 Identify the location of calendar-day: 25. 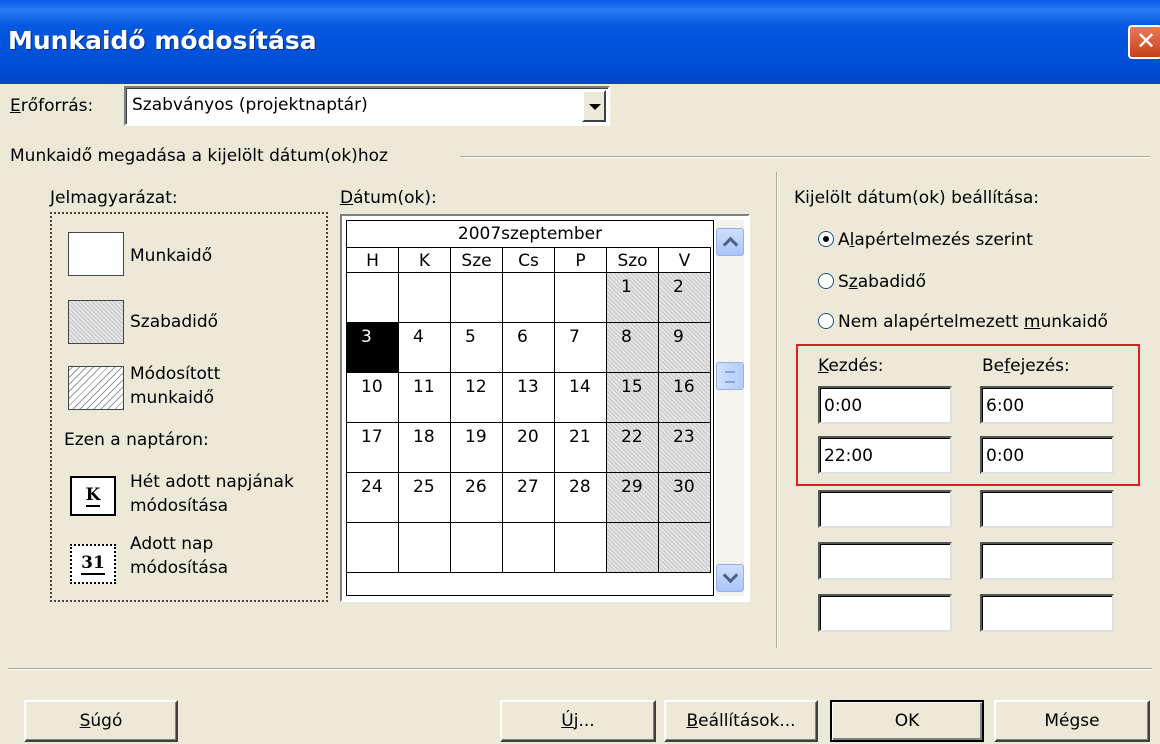
(425, 498).